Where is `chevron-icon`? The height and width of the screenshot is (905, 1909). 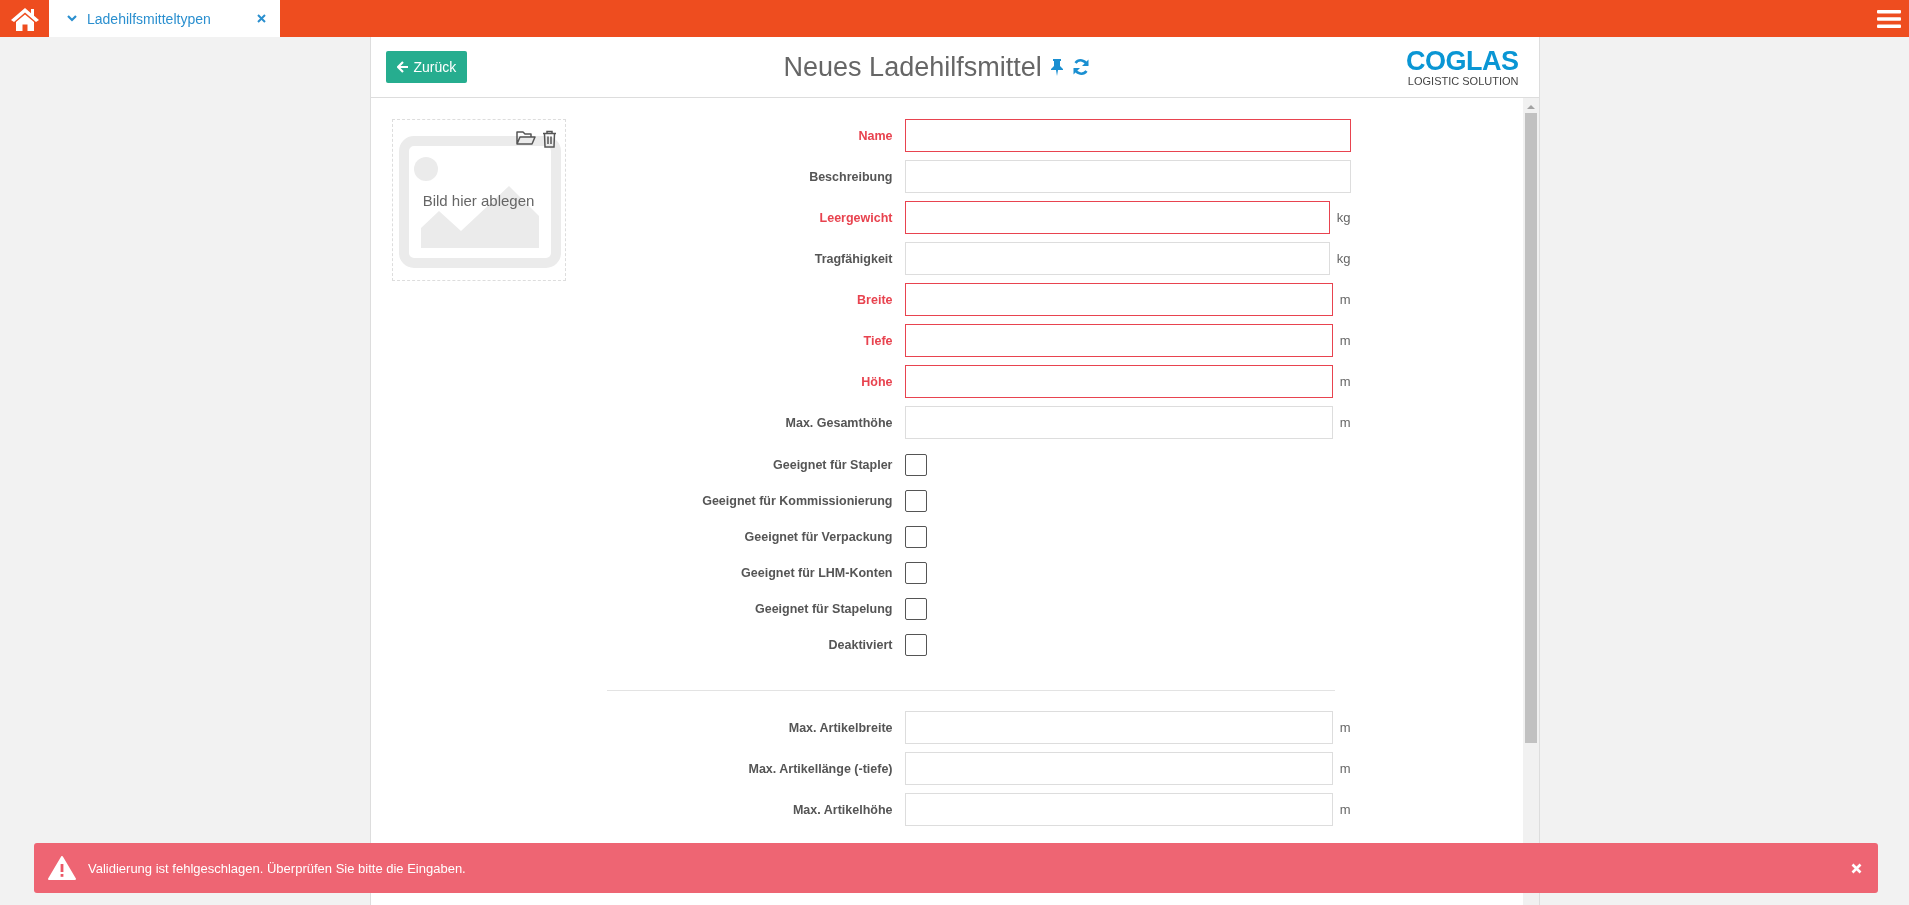
chevron-icon is located at coordinates (72, 18).